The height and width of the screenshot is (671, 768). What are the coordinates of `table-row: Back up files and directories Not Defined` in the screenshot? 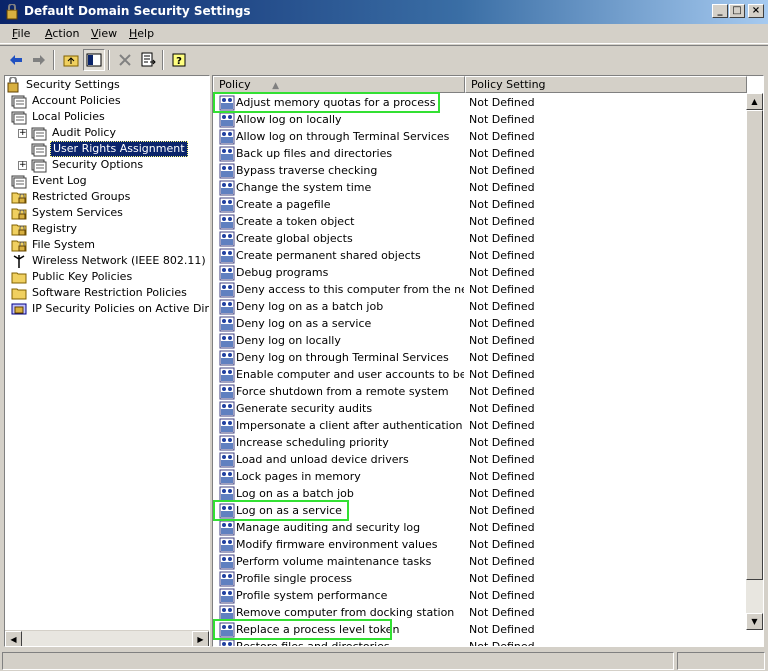 It's located at (479, 153).